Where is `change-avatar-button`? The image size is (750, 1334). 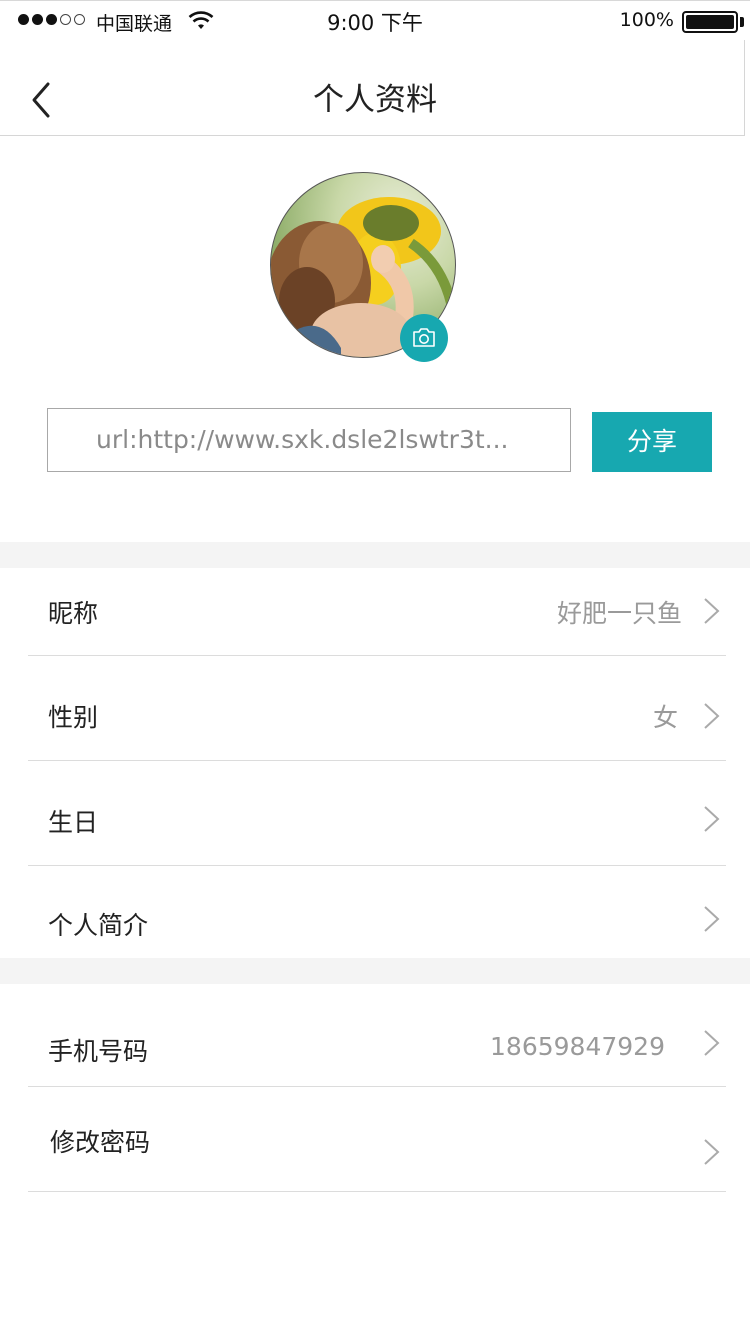
change-avatar-button is located at coordinates (424, 338).